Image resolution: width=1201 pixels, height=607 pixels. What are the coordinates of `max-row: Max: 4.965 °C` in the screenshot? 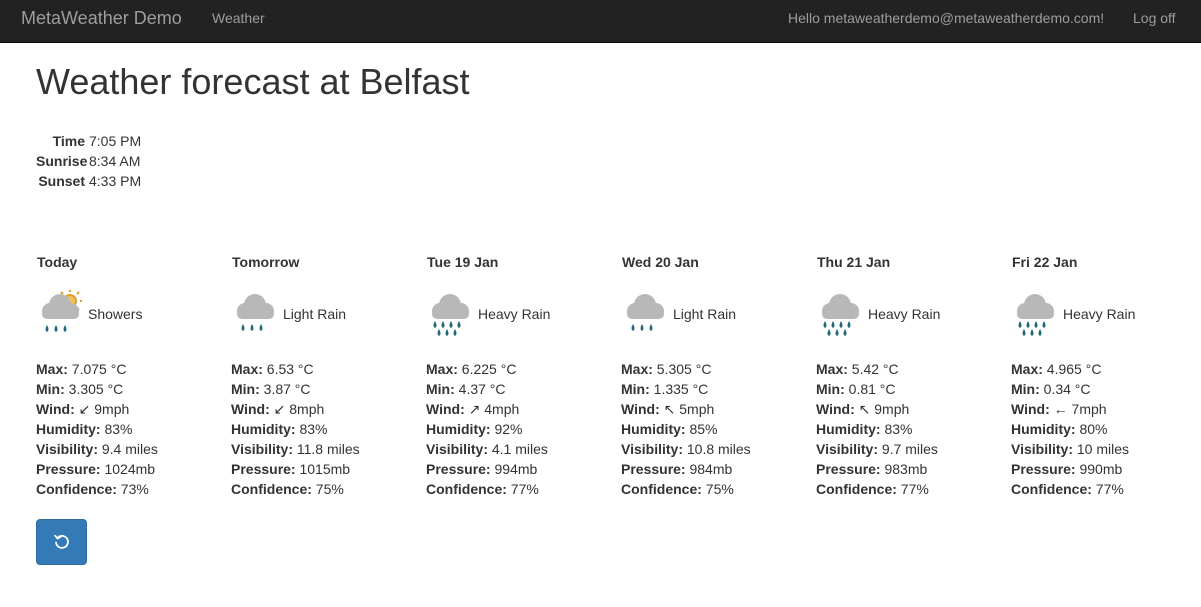 It's located at (1070, 369).